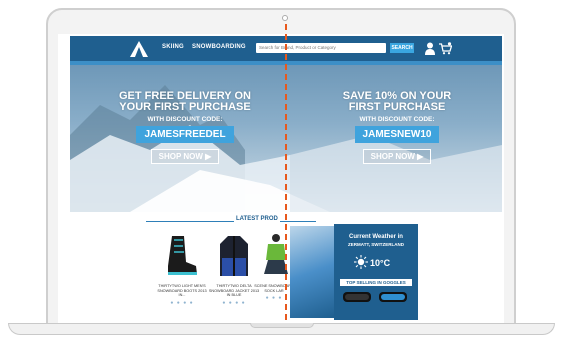  I want to click on discount-code: JAMESNEW10, so click(397, 134).